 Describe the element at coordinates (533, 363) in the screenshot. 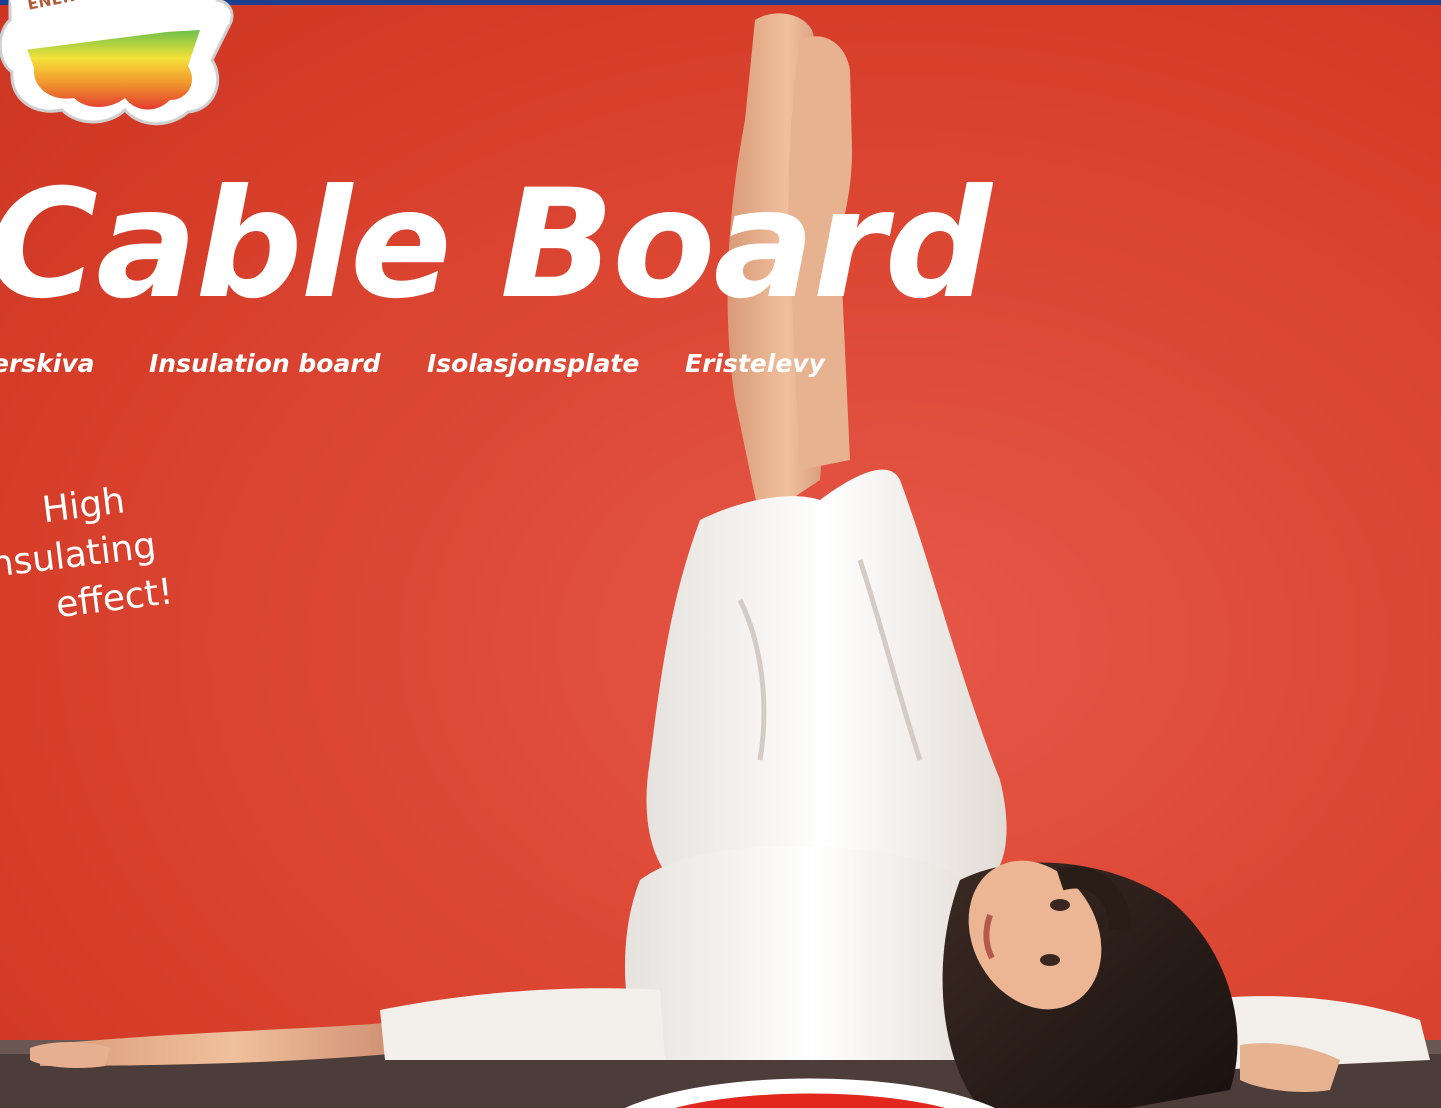

I see `subtitle-norwegian: Isolasjonsplate` at that location.